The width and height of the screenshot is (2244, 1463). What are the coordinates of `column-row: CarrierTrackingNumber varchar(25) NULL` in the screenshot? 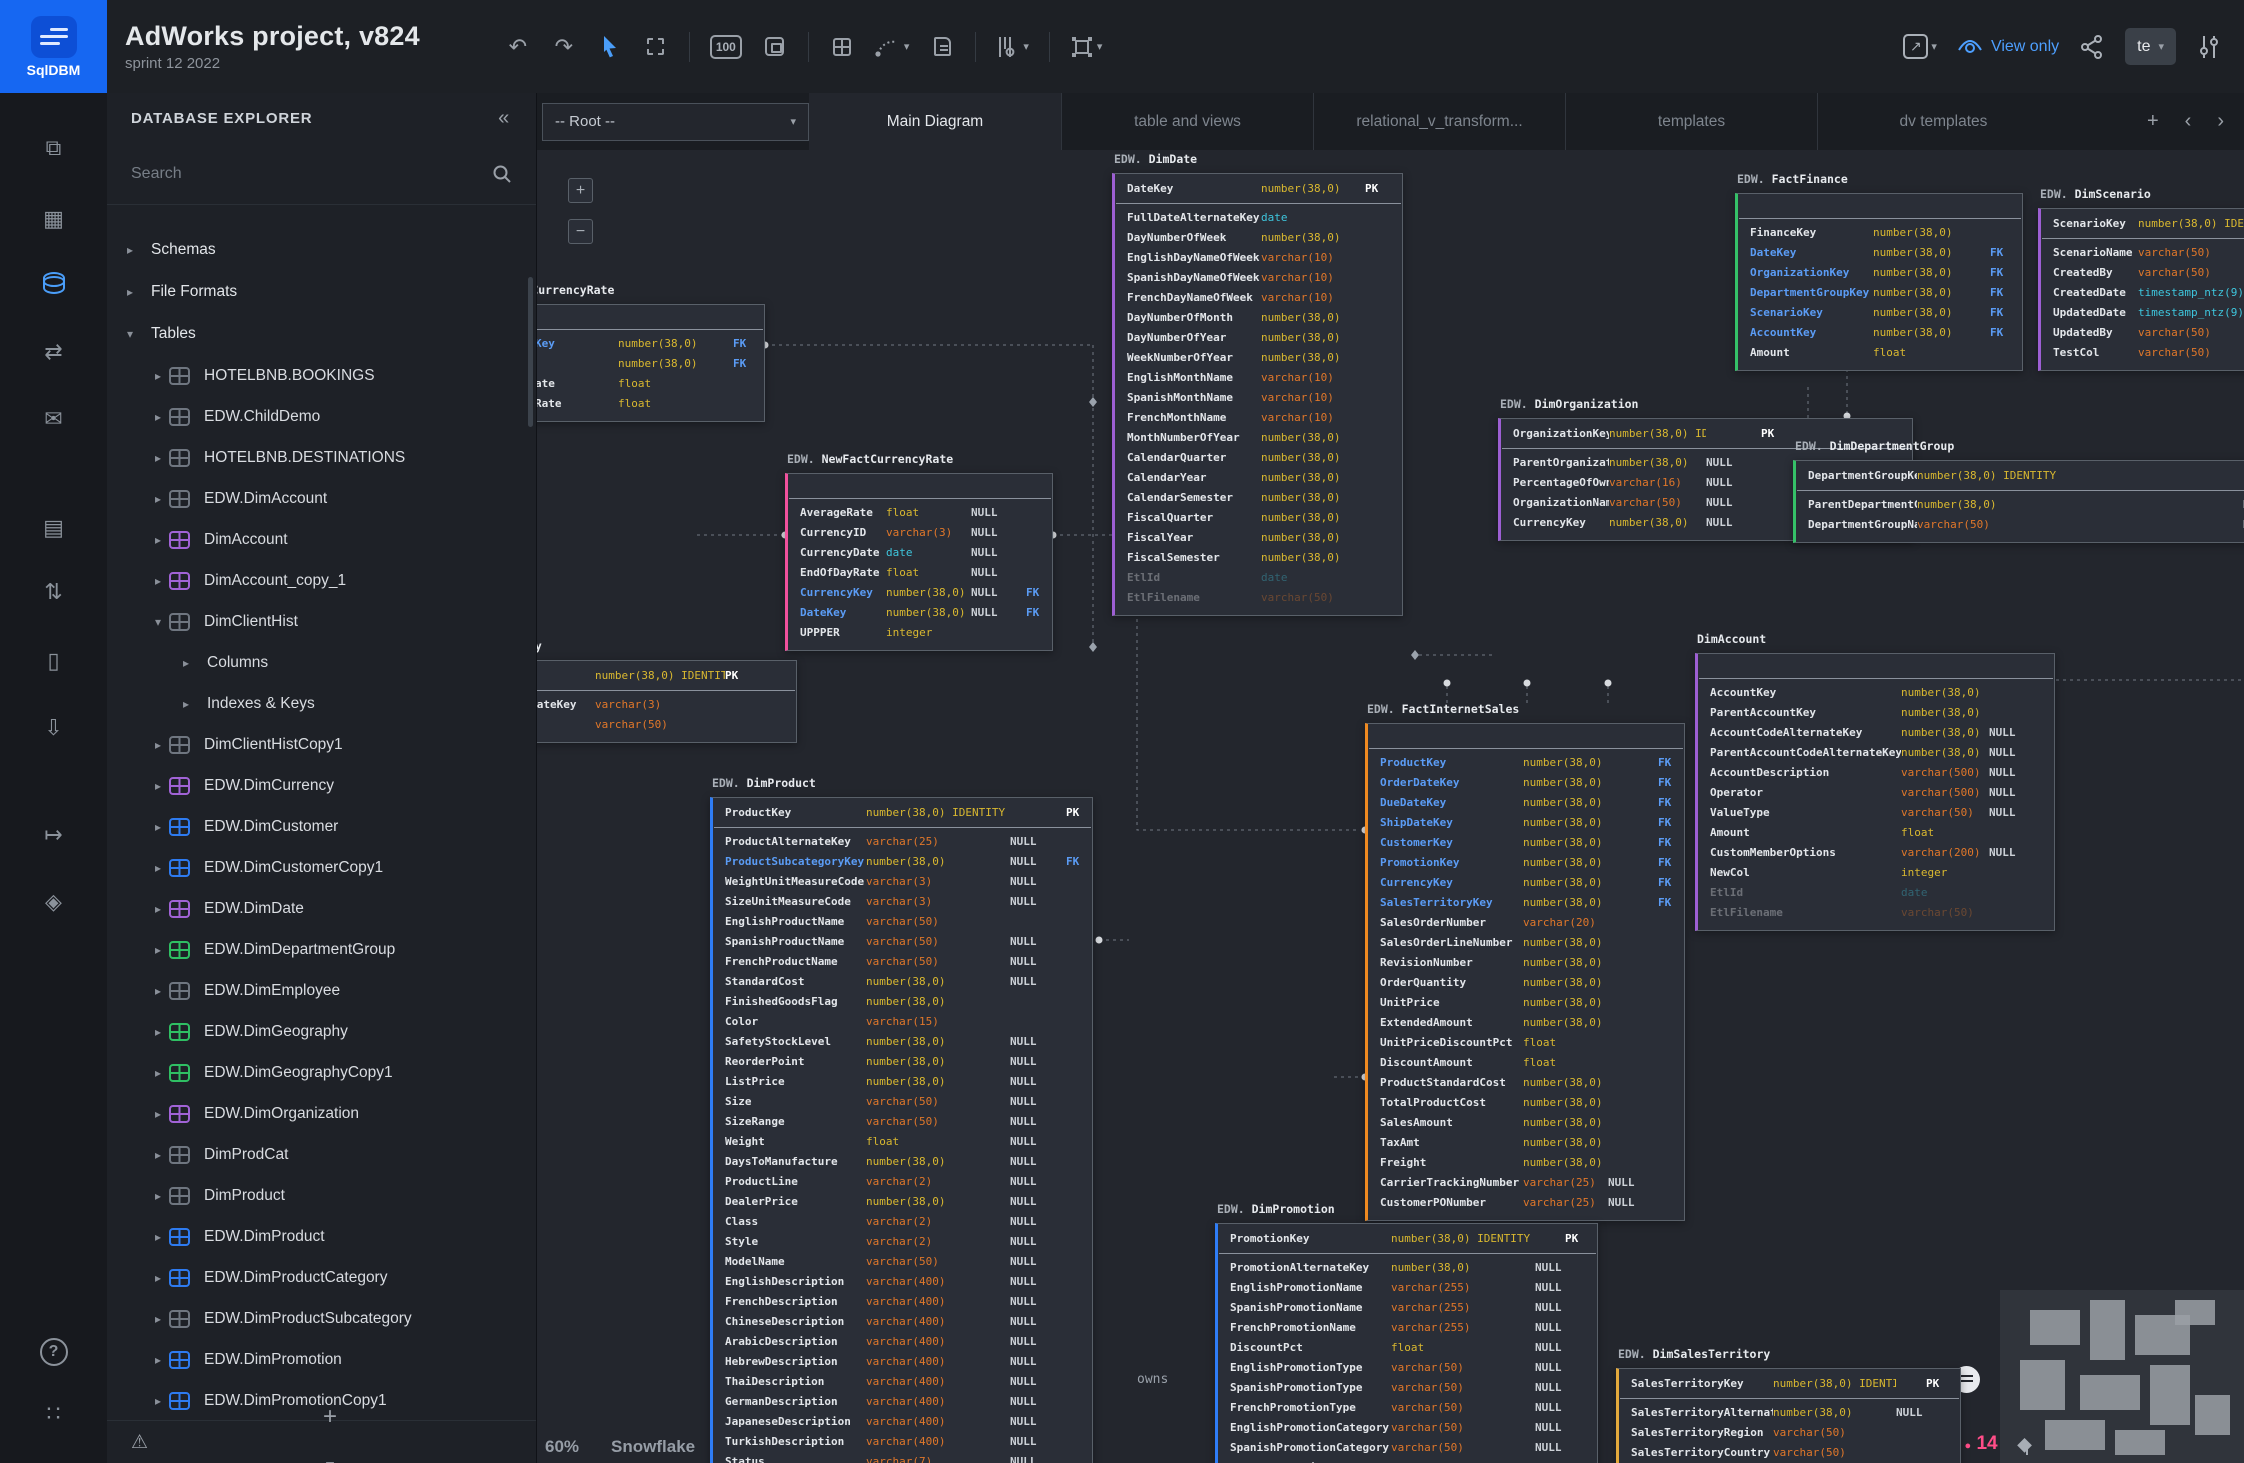 It's located at (1526, 1183).